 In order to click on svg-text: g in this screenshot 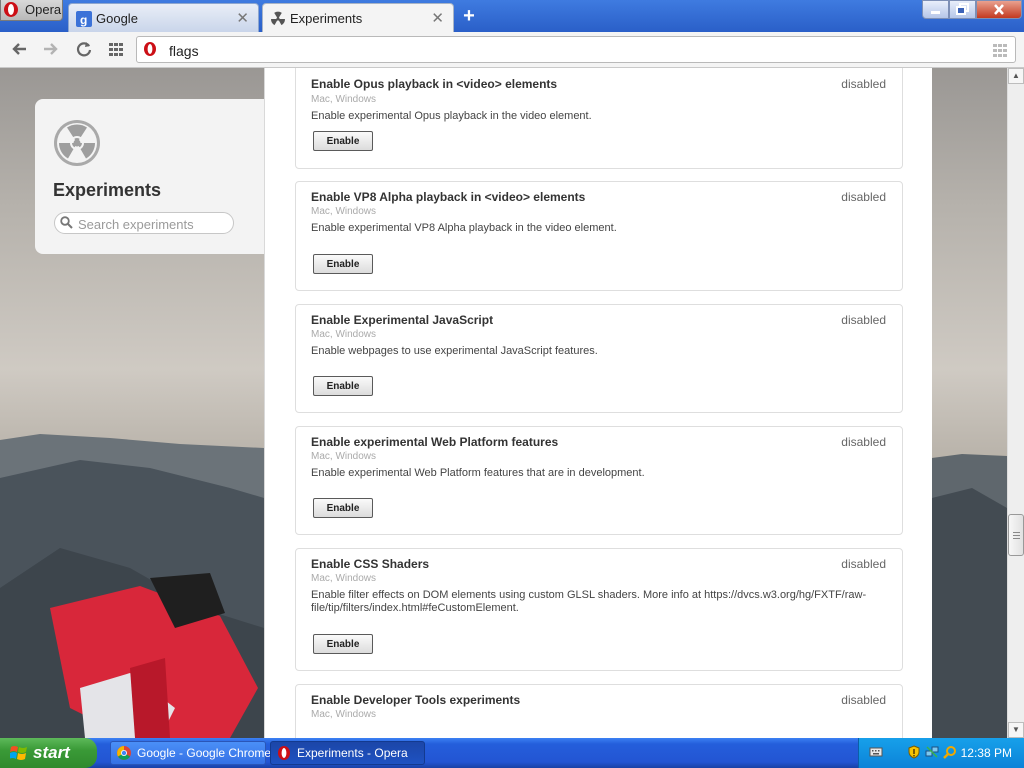, I will do `click(83, 20)`.